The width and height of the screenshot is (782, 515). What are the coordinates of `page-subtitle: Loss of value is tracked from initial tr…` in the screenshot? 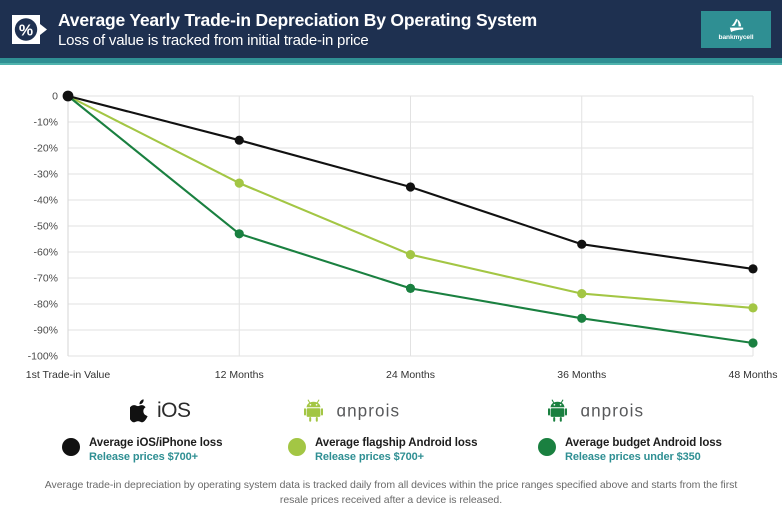 It's located at (213, 40).